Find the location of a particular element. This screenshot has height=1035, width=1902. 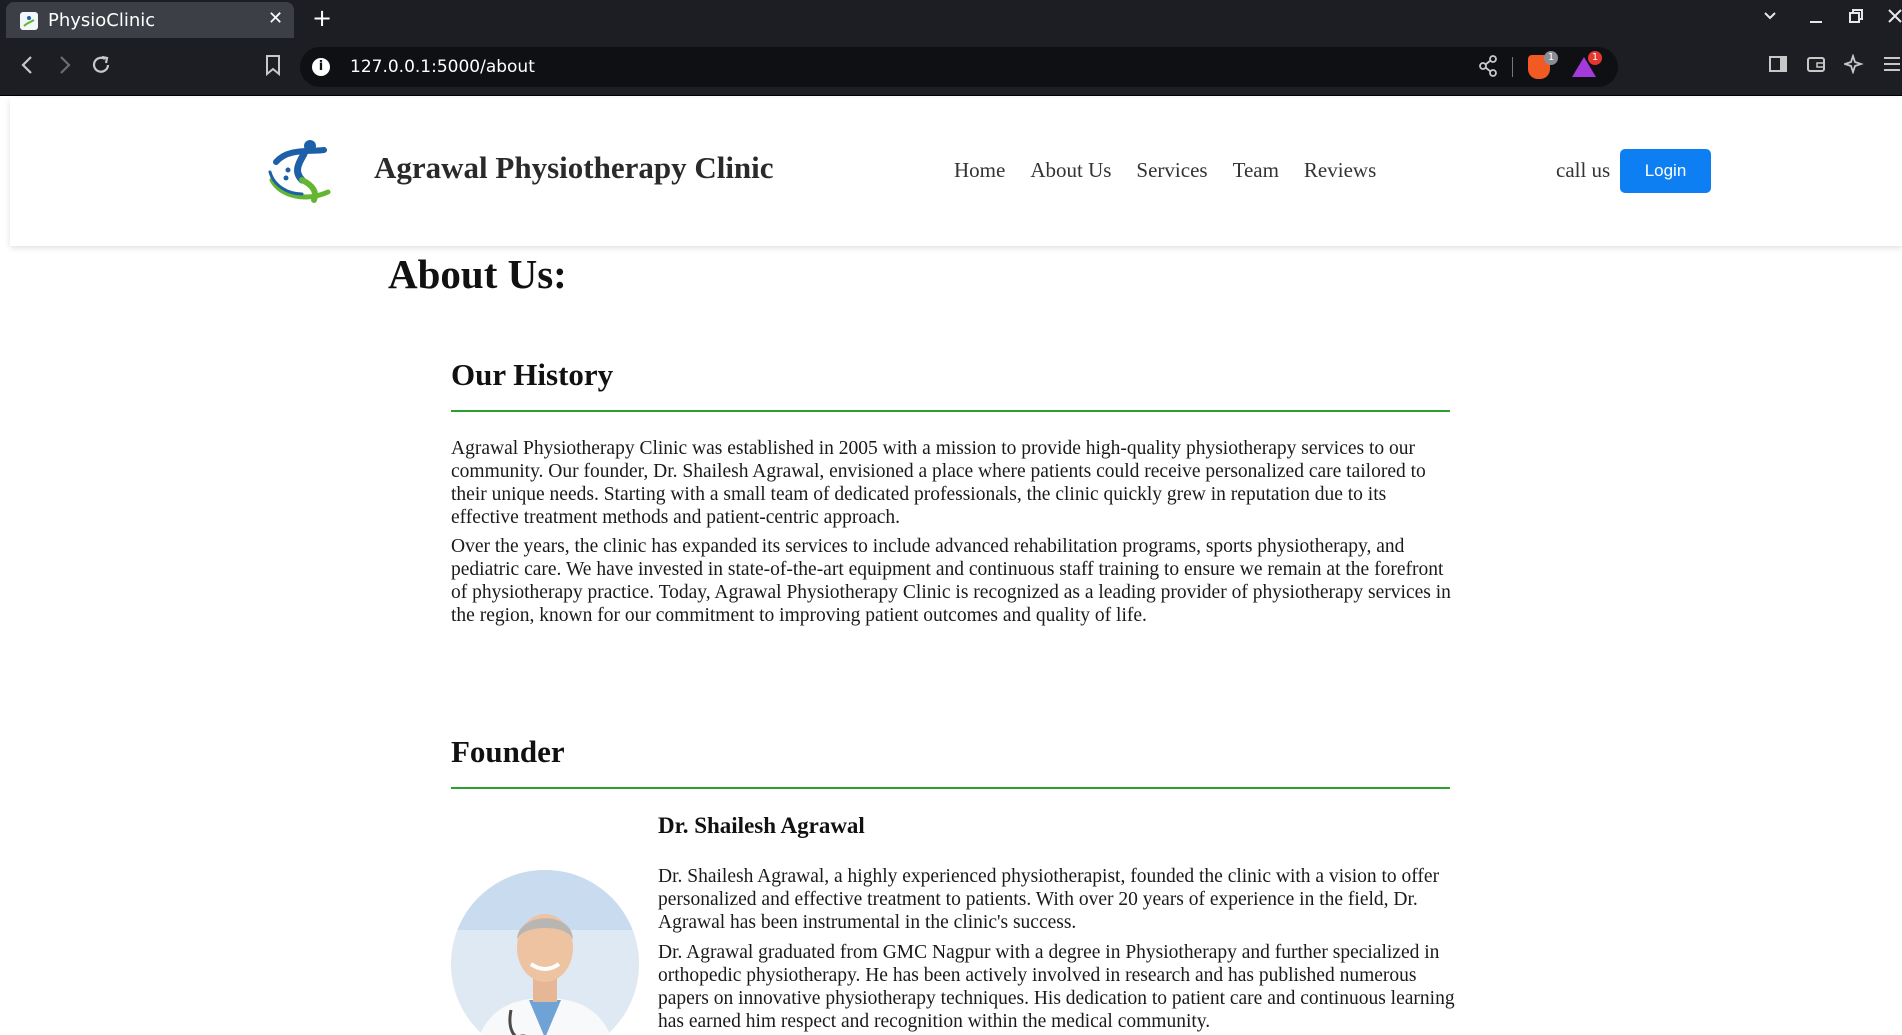

browser-toolbar: i 127.0.0.1:5000/about 1 1 is located at coordinates (951, 67).